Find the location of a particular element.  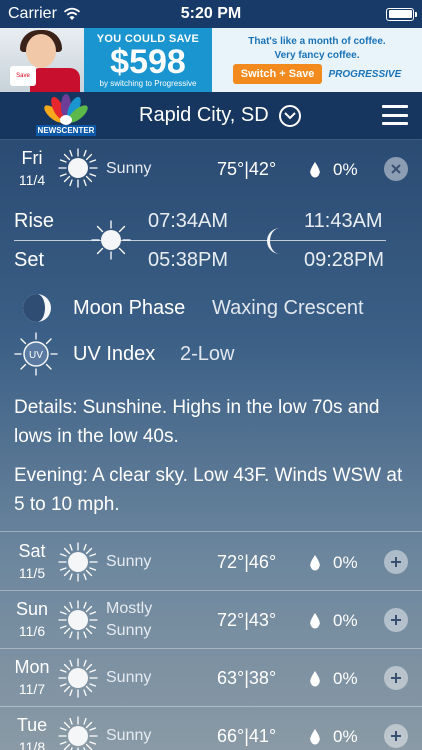

set-label: Set is located at coordinates (29, 260).